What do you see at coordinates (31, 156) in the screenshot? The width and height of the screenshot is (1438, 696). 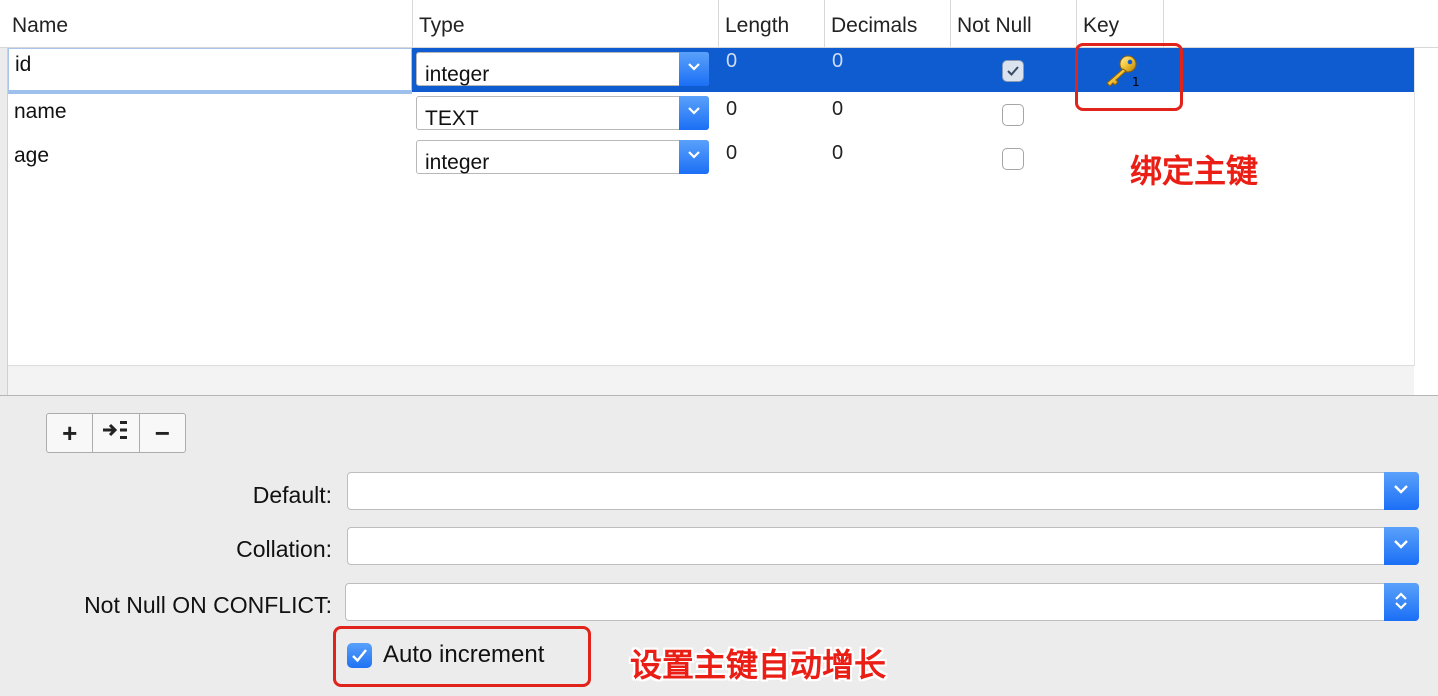 I see `field-name: age` at bounding box center [31, 156].